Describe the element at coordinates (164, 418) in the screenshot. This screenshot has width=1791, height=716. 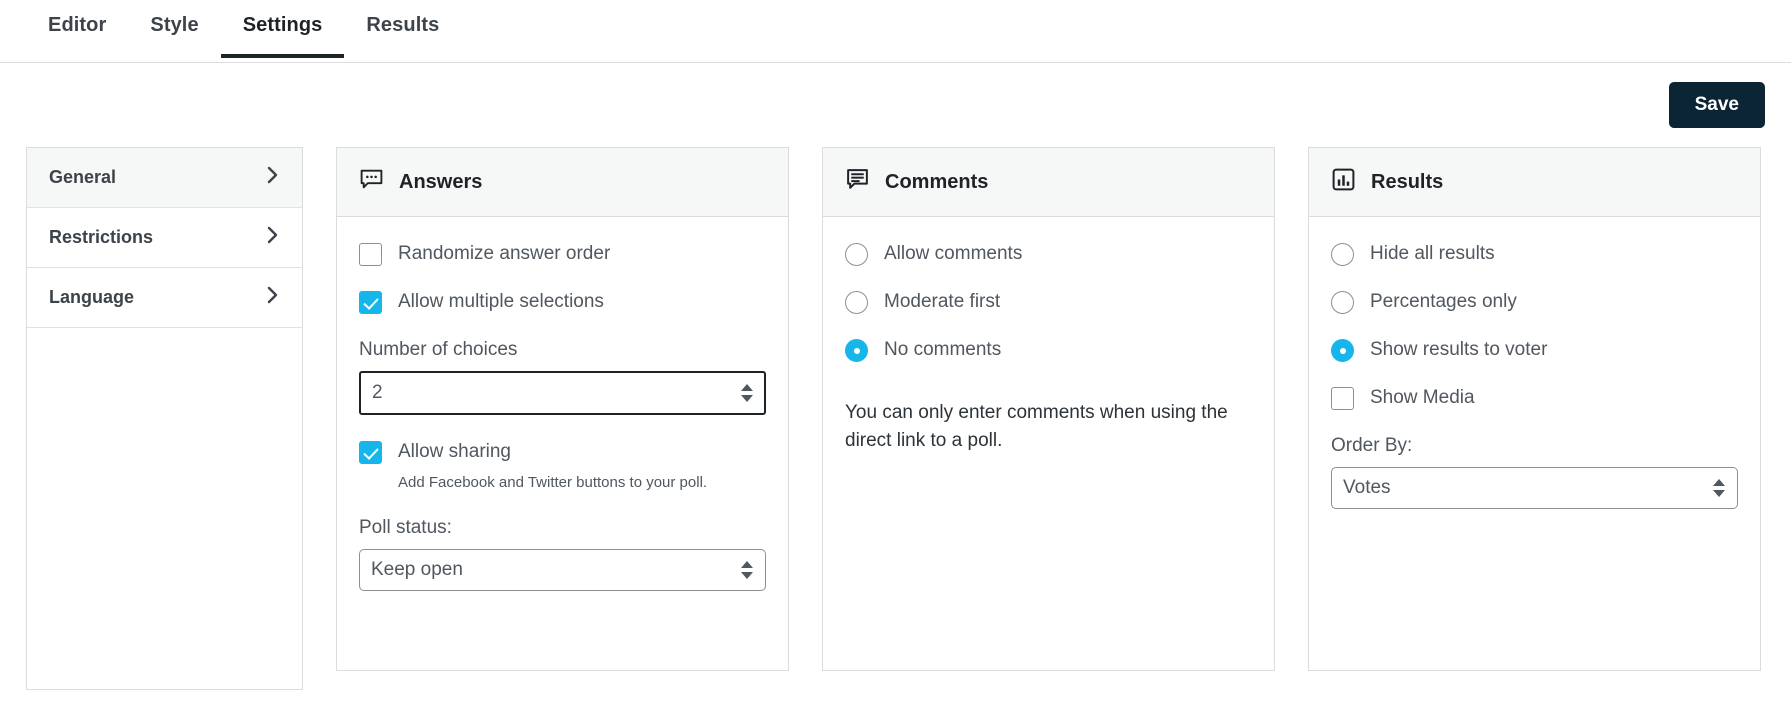
I see `settings-sidebar: General Restrictions Language` at that location.